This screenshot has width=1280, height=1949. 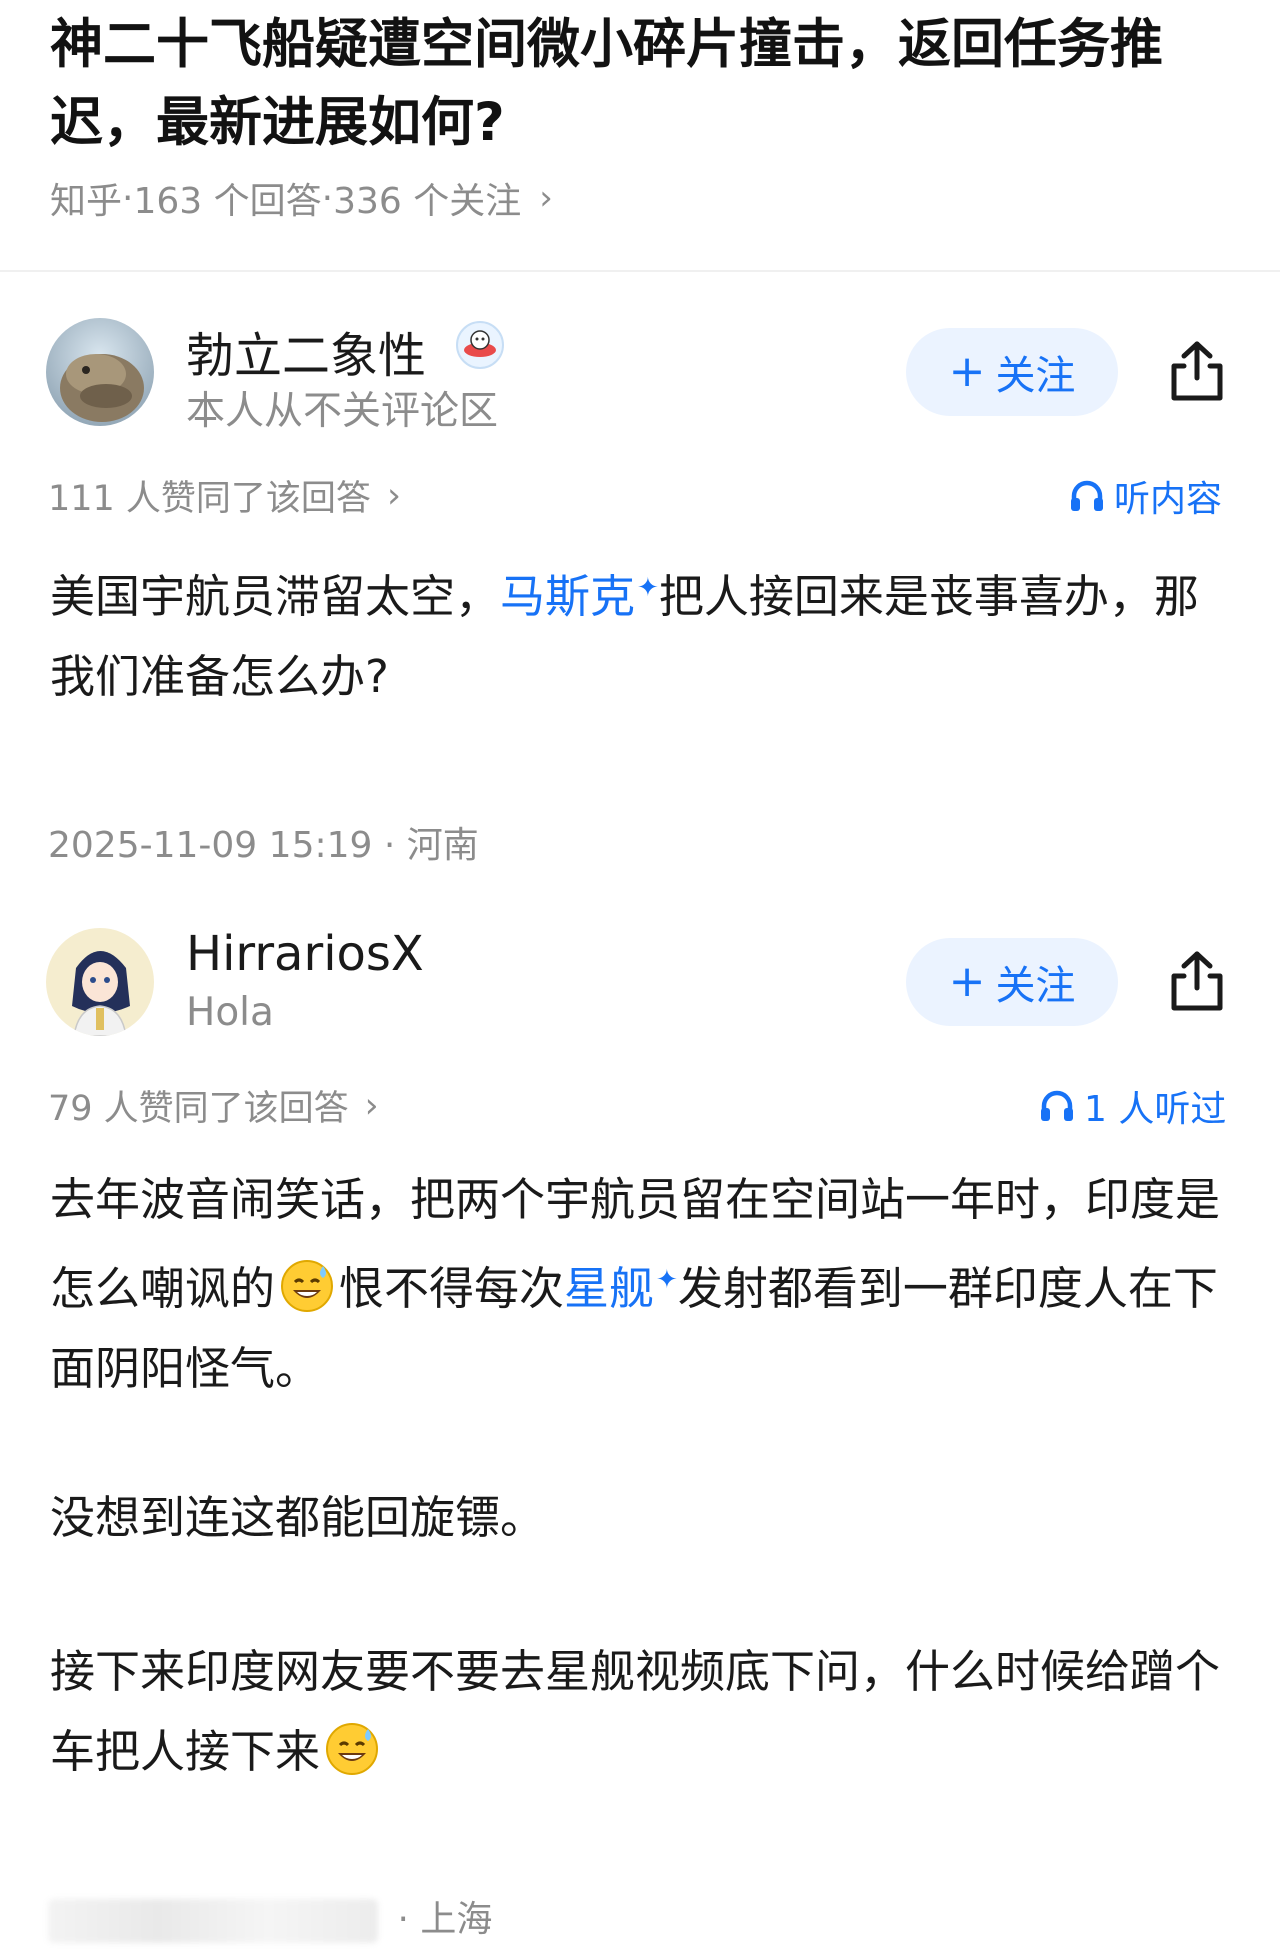 What do you see at coordinates (452, 1288) in the screenshot?
I see `answer-text: 恨不得每次` at bounding box center [452, 1288].